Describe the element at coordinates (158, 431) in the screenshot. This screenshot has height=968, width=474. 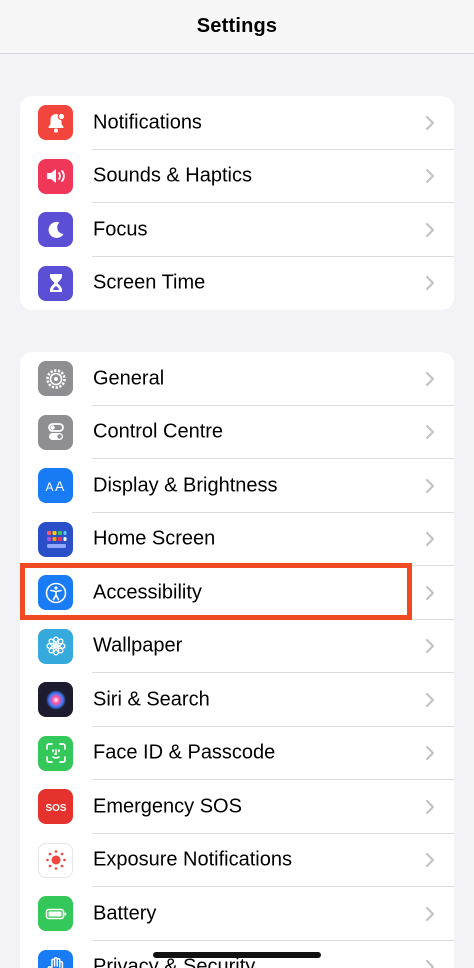
I see `row-label: Control Centre` at that location.